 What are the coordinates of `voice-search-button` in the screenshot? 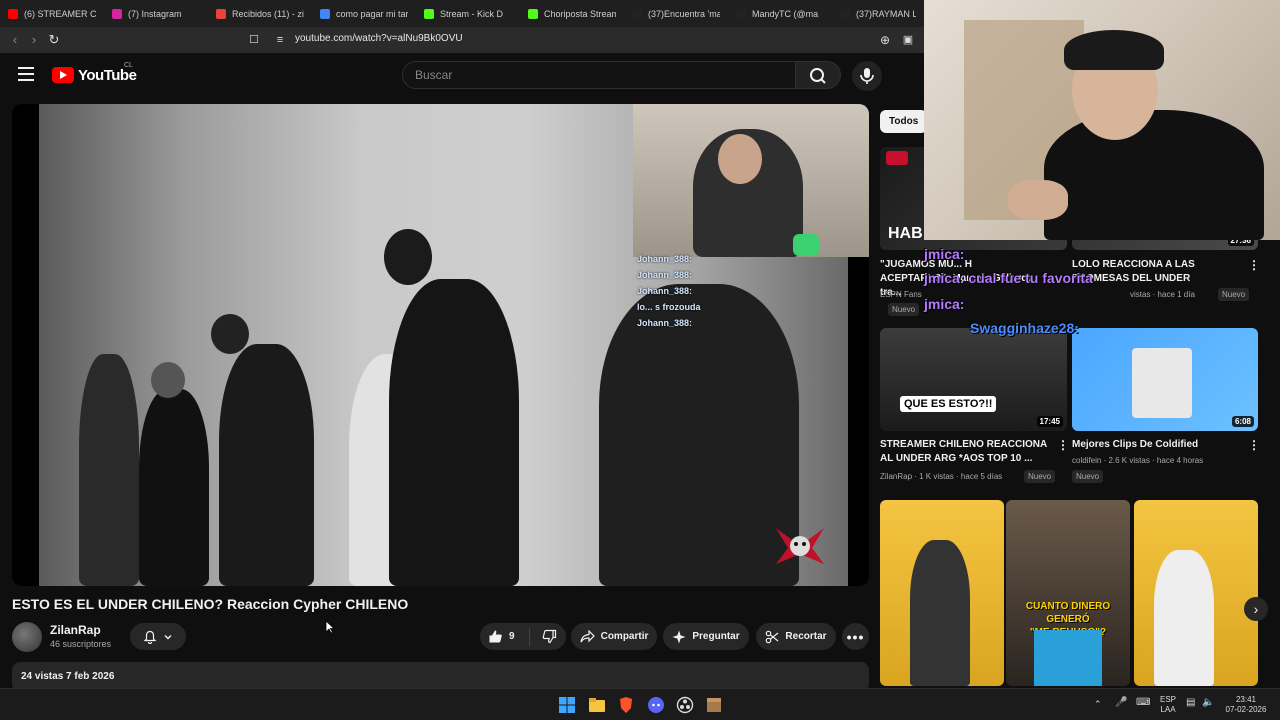 It's located at (867, 76).